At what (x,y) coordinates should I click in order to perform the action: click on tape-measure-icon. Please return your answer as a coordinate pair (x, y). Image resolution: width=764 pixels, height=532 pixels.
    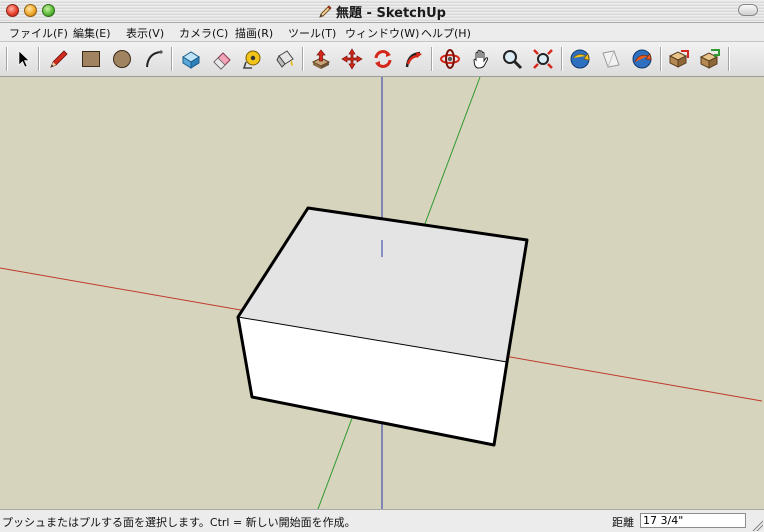
    Looking at the image, I should click on (251, 59).